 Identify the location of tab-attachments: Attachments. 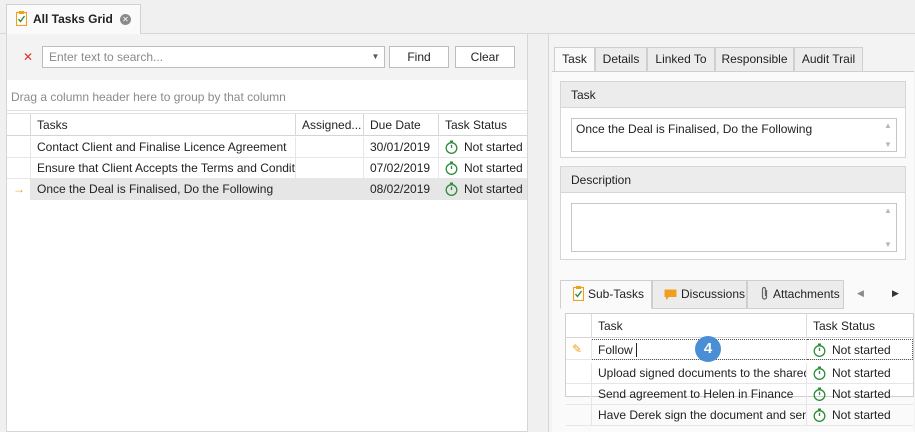
(795, 294).